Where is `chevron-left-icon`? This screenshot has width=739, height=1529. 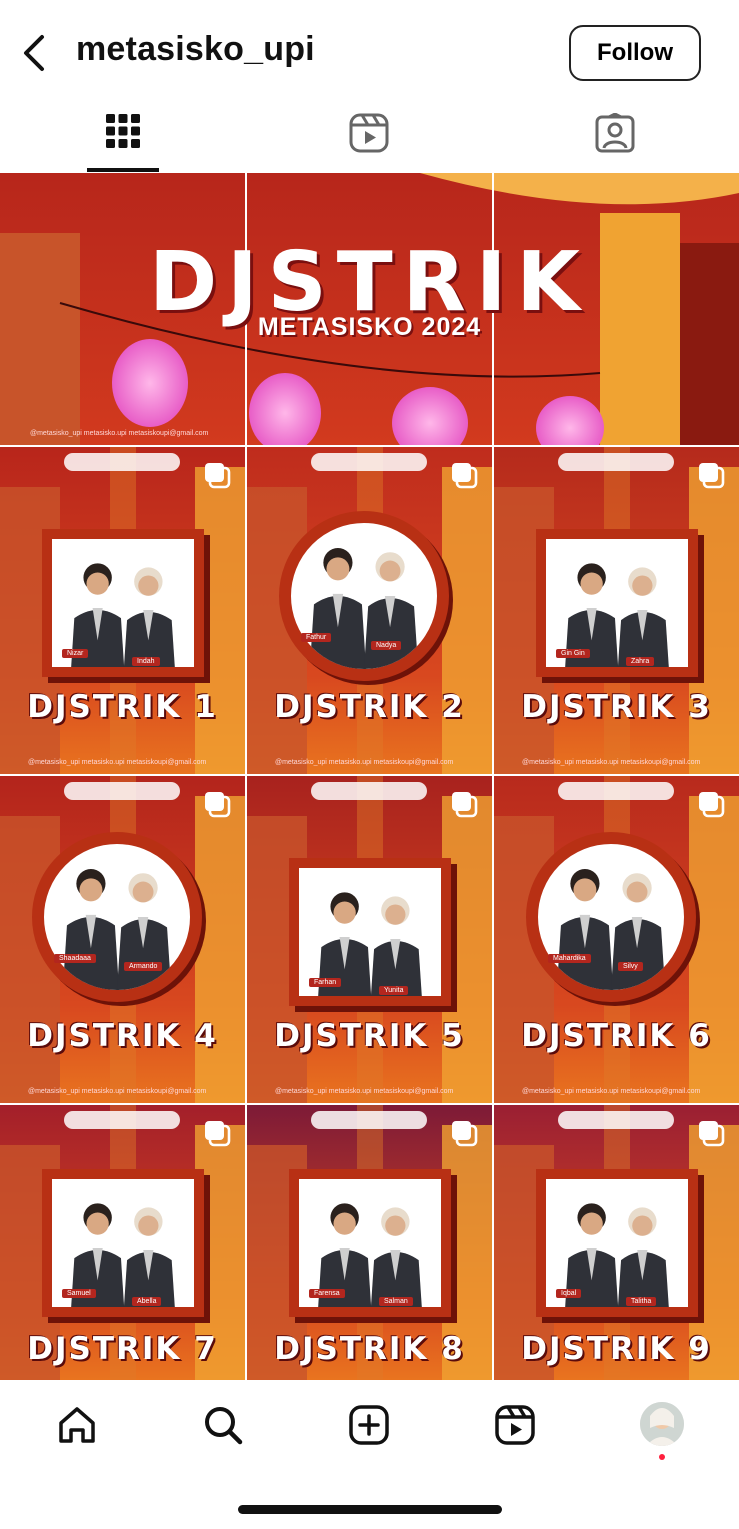 chevron-left-icon is located at coordinates (34, 53).